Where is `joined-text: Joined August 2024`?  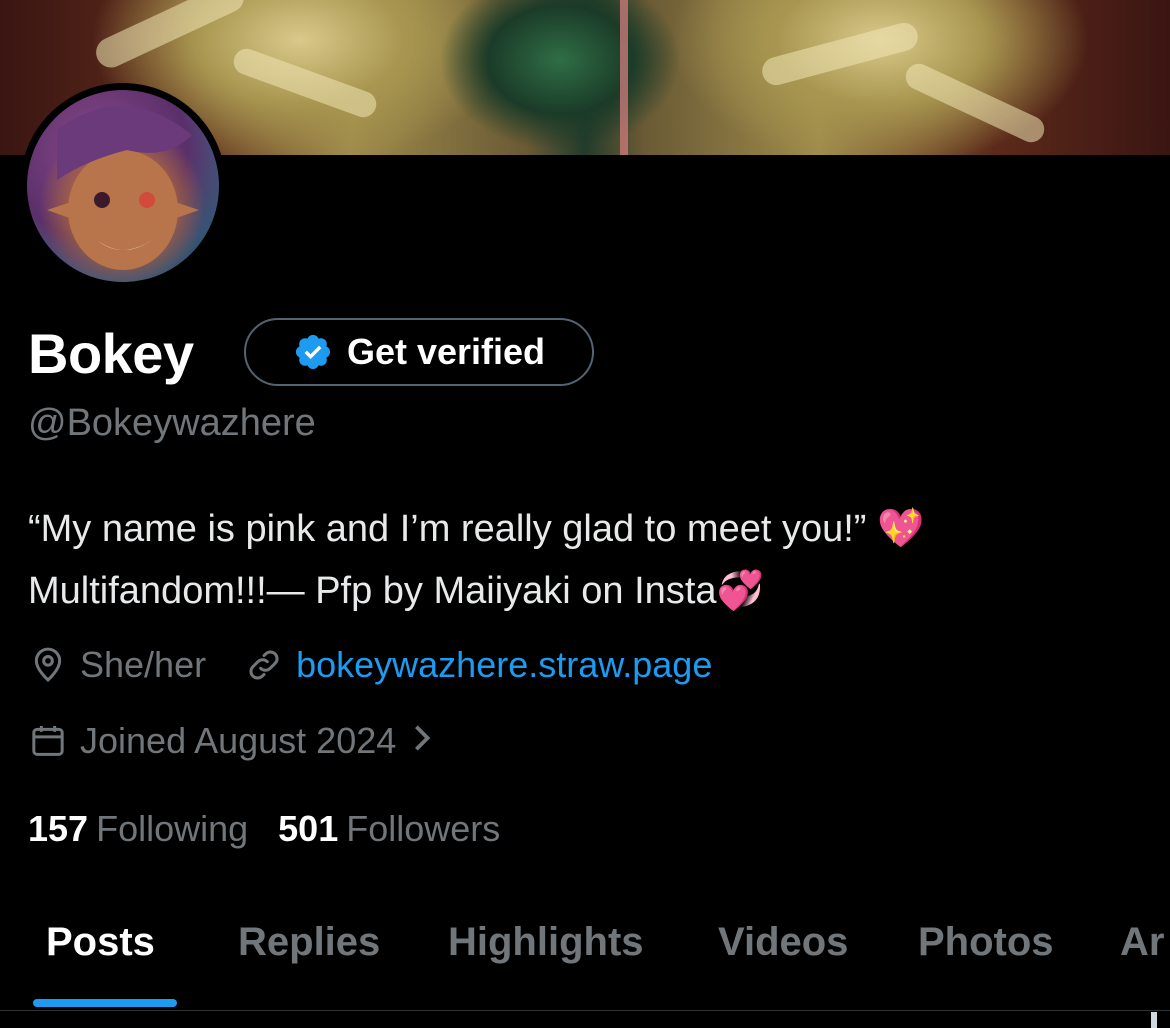 joined-text: Joined August 2024 is located at coordinates (238, 740).